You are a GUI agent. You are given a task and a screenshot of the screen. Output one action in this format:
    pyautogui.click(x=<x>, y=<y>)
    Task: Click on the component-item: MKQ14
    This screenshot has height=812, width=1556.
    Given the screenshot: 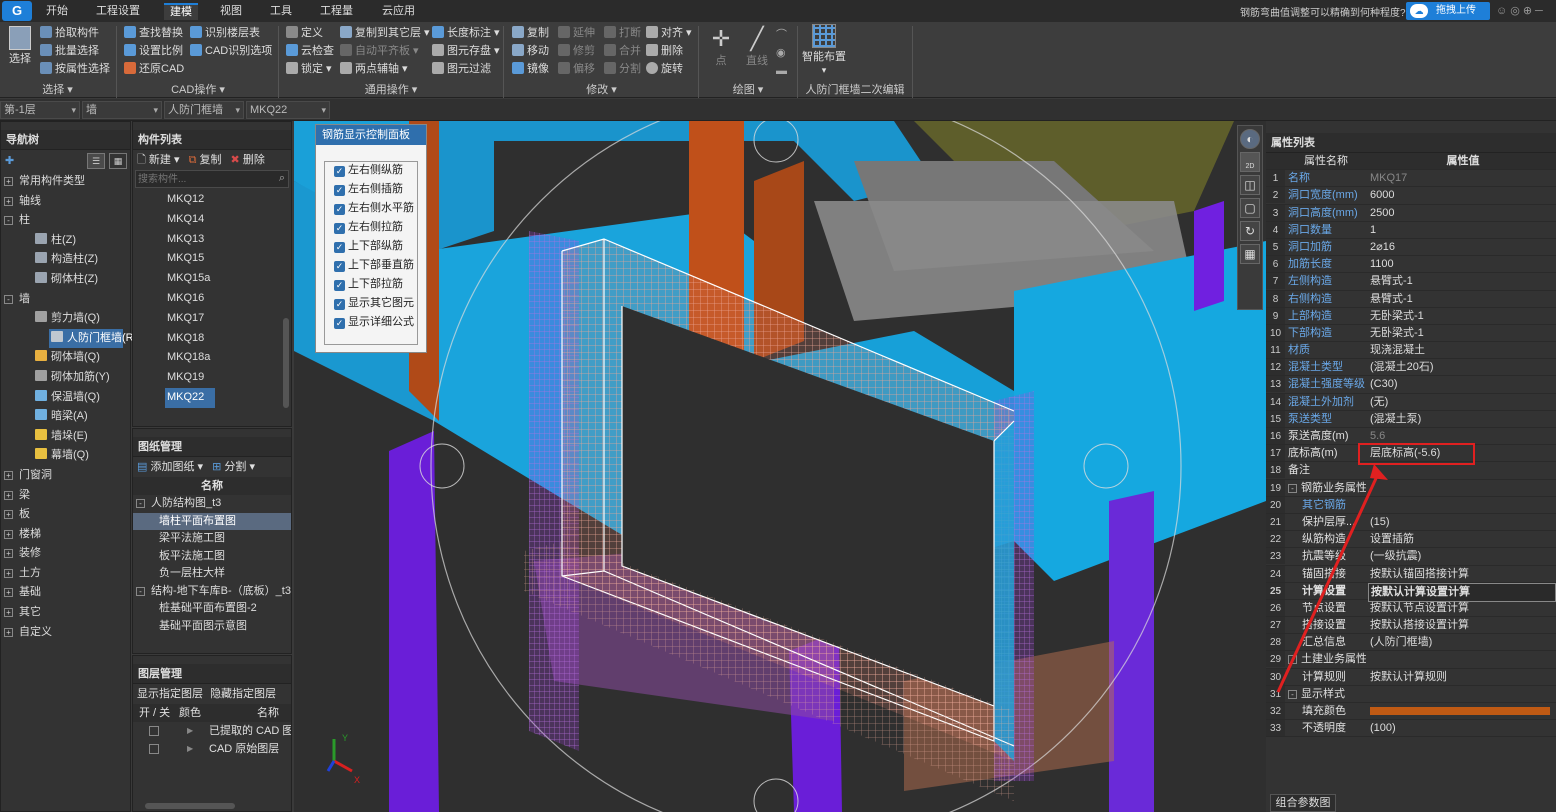 What is the action you would take?
    pyautogui.click(x=212, y=220)
    